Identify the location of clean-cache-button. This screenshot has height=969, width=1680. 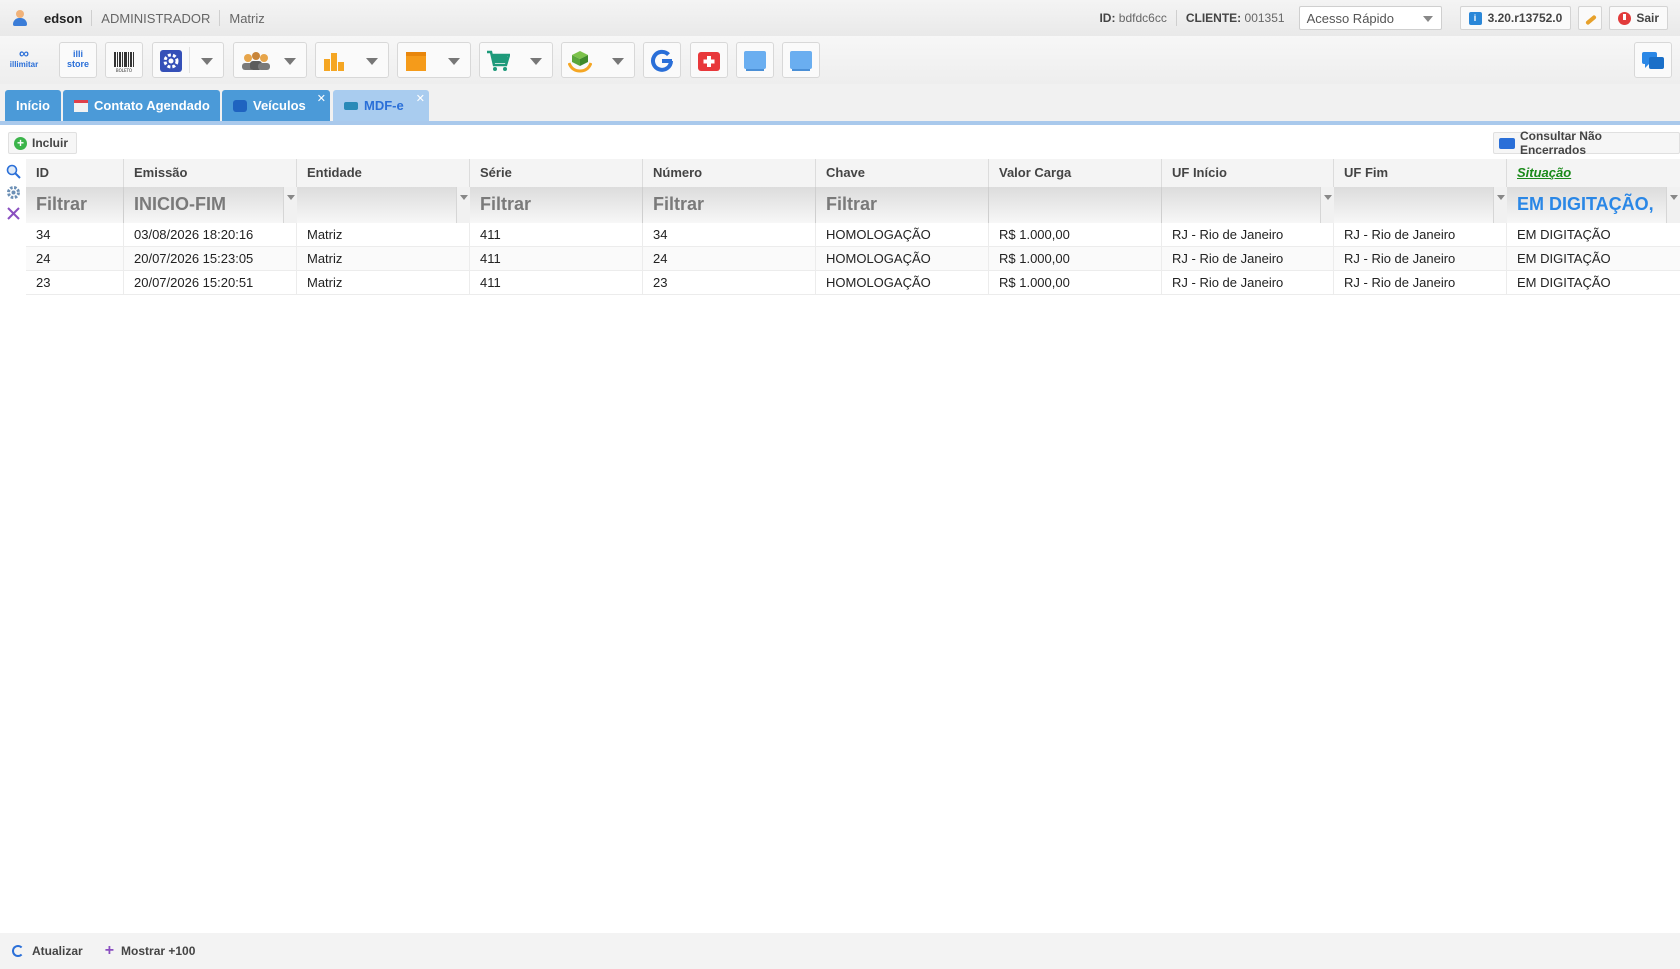
(1590, 18).